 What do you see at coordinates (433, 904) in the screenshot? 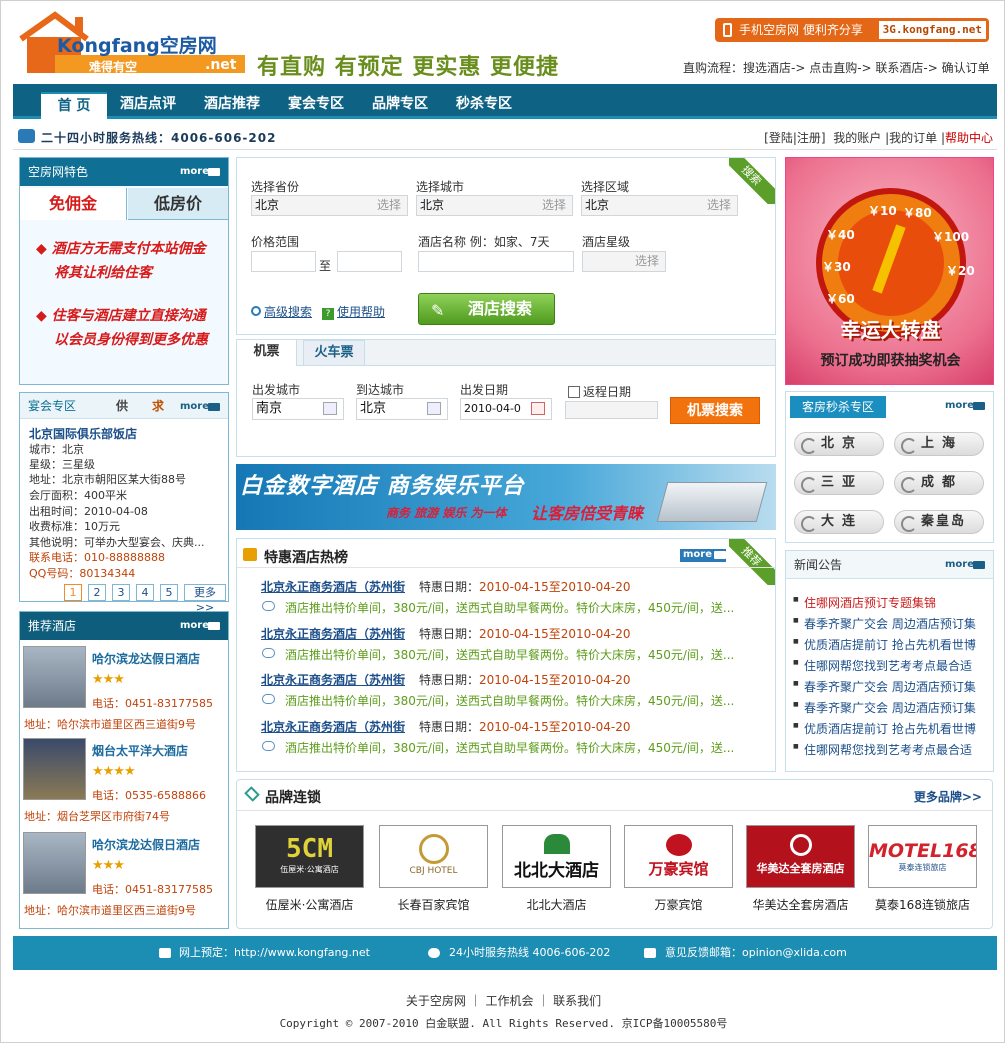
I see `brand-name: 长春百家宾馆` at bounding box center [433, 904].